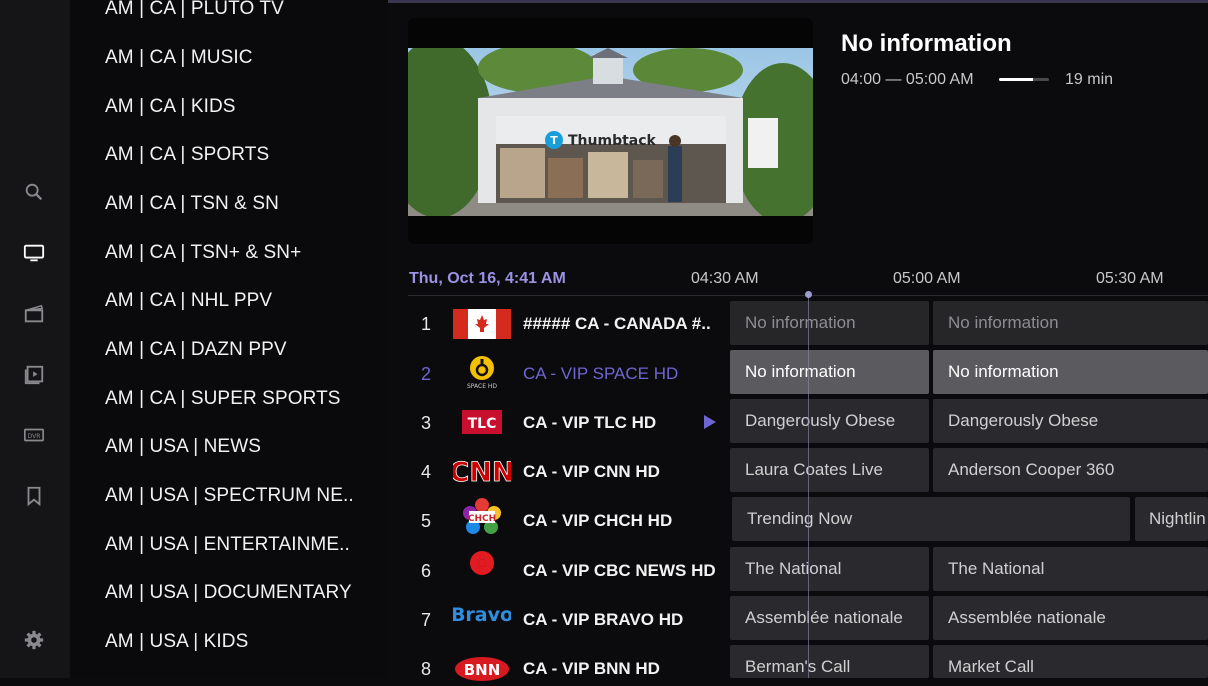 This screenshot has height=686, width=1208. Describe the element at coordinates (223, 399) in the screenshot. I see `category-item: AM | CA | SUPER SPORTS` at that location.